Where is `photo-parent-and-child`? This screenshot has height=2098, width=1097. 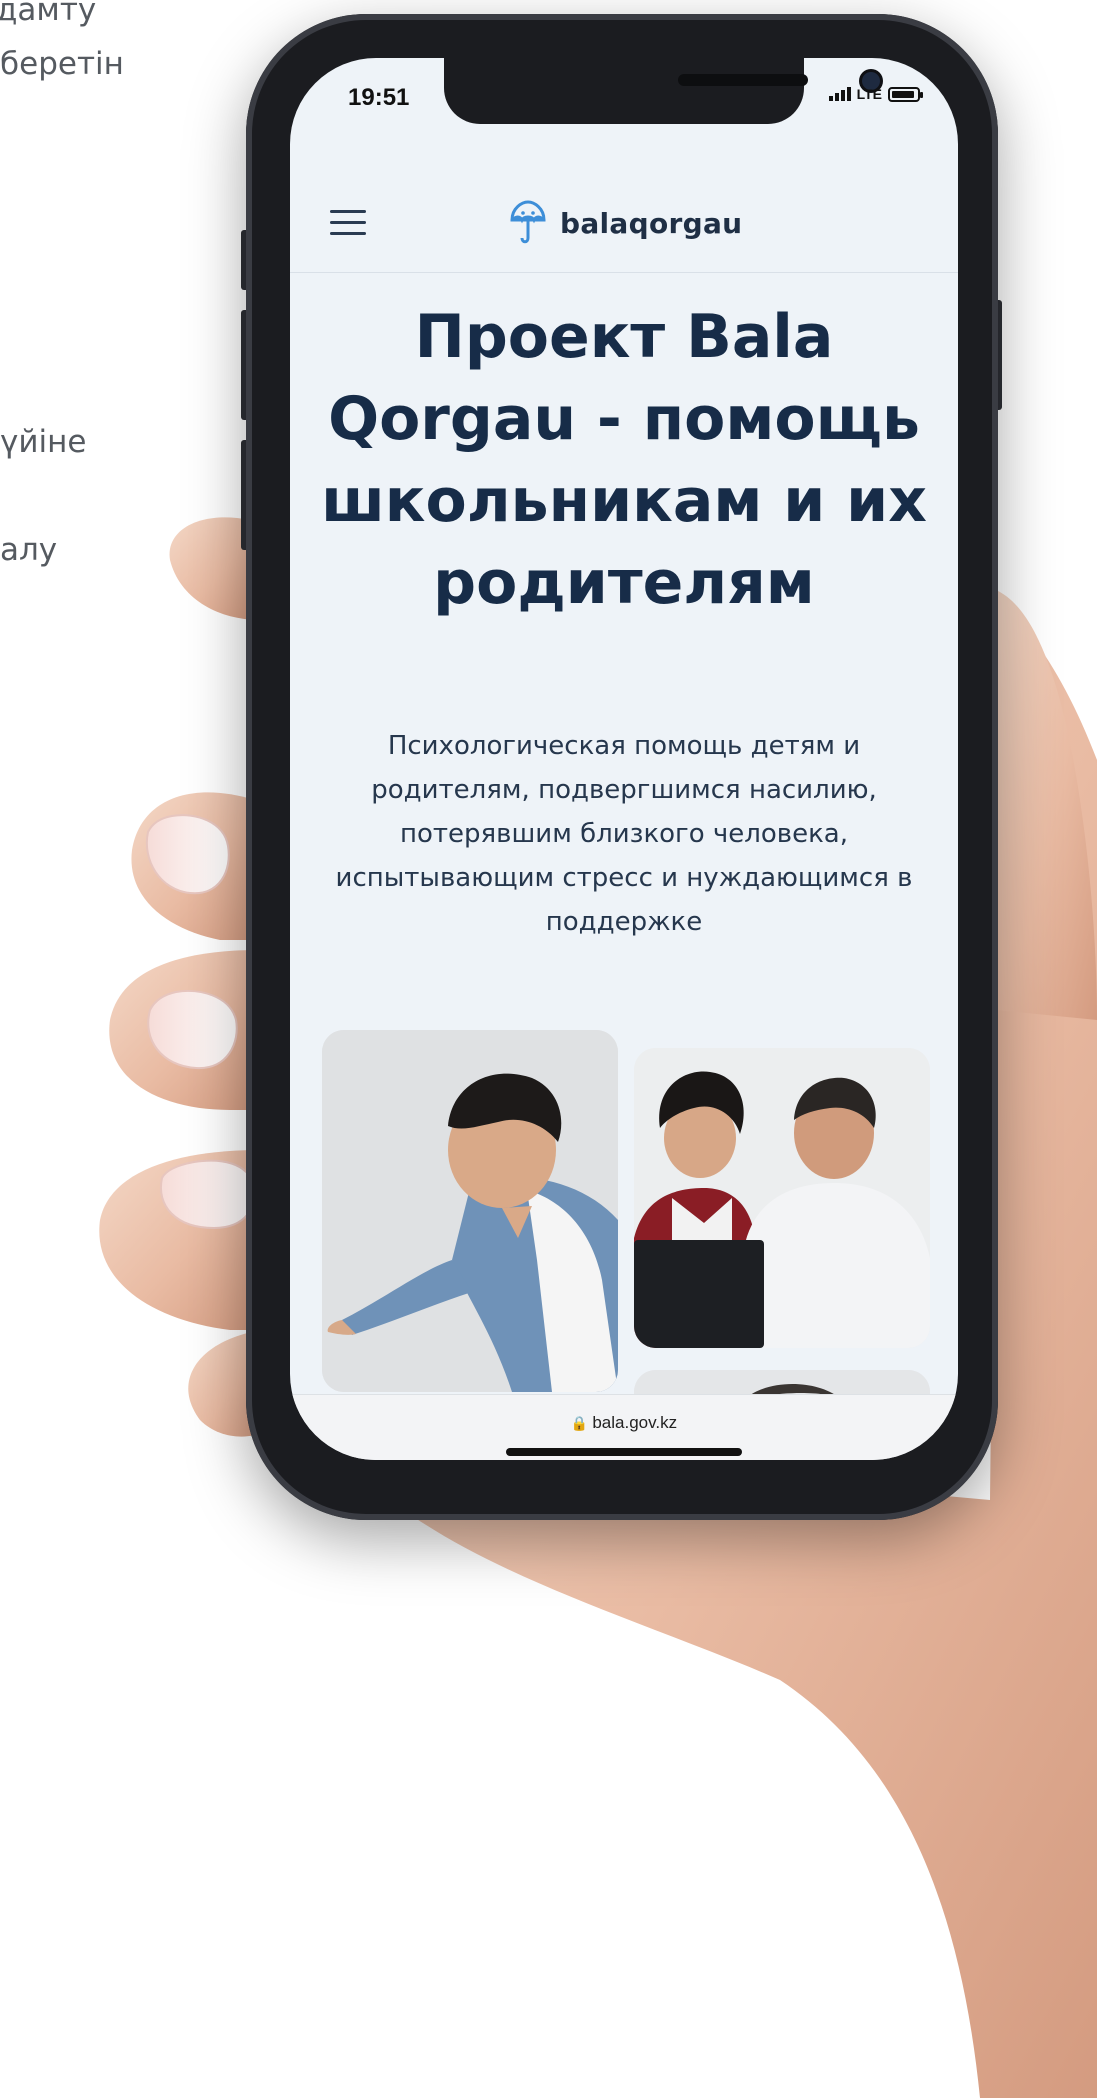
photo-parent-and-child is located at coordinates (782, 1198).